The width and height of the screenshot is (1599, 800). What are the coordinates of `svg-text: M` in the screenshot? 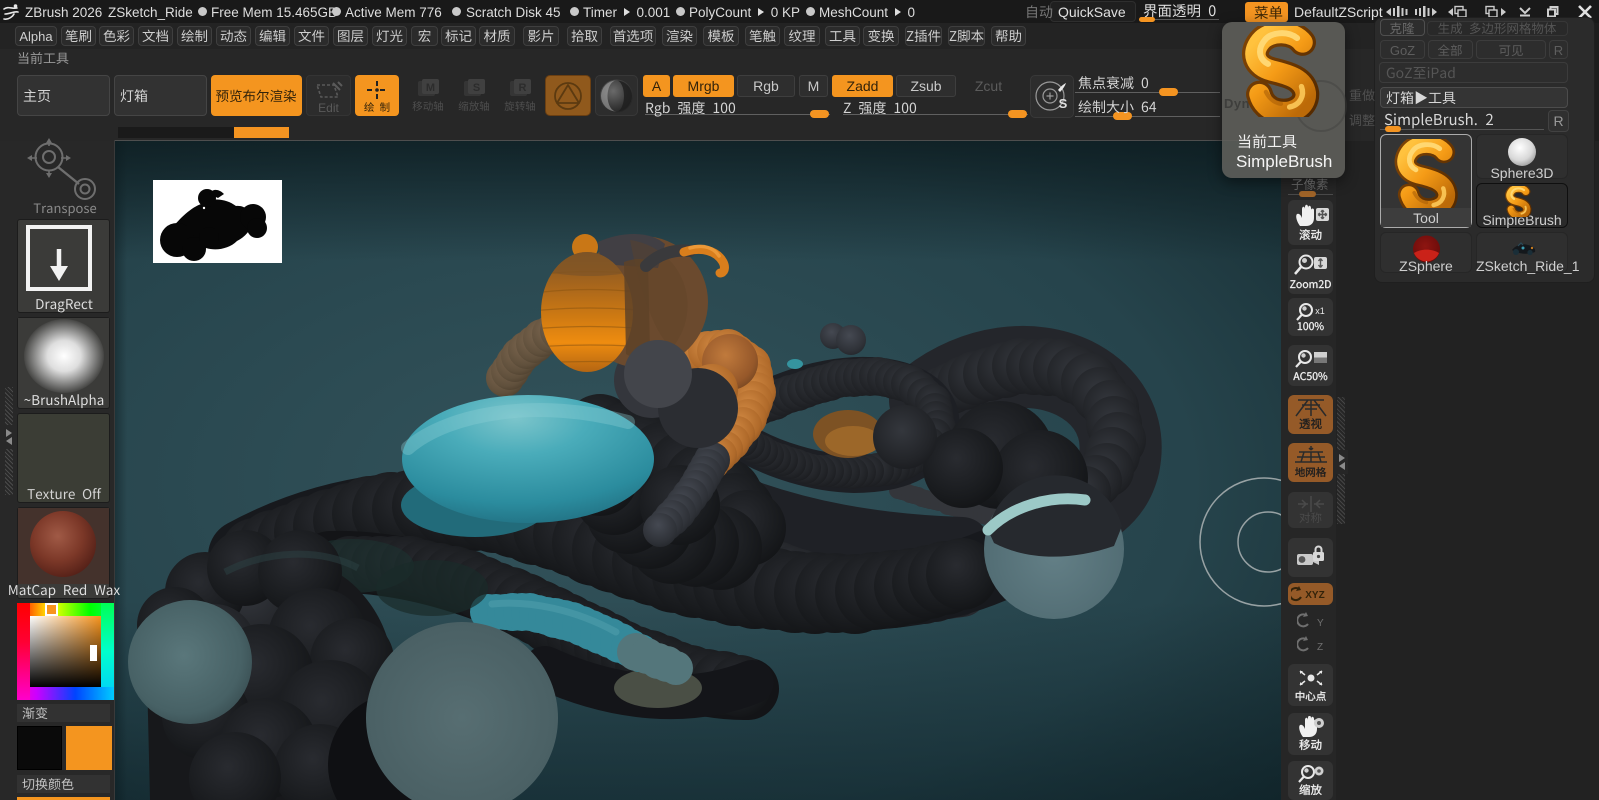 It's located at (430, 88).